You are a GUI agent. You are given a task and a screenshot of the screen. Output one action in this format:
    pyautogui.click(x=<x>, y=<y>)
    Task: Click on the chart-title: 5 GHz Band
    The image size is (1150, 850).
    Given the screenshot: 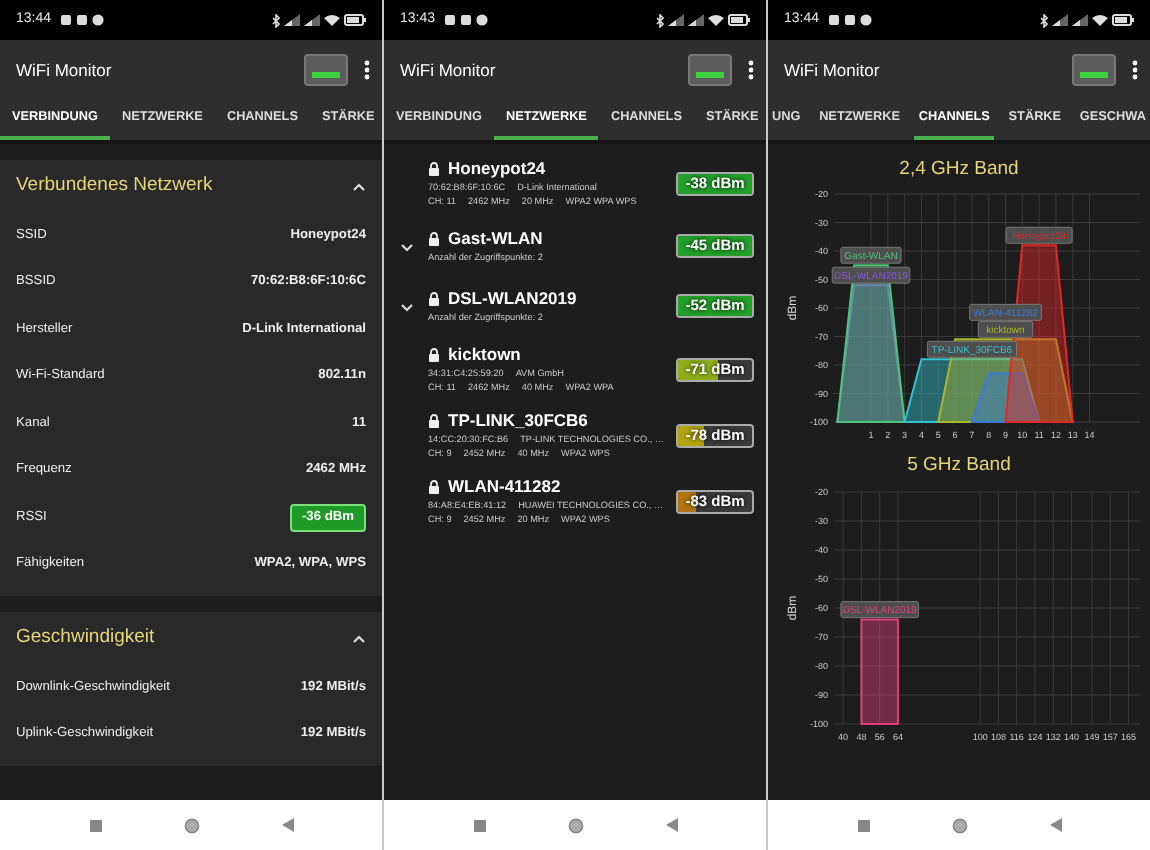 What is the action you would take?
    pyautogui.click(x=959, y=466)
    